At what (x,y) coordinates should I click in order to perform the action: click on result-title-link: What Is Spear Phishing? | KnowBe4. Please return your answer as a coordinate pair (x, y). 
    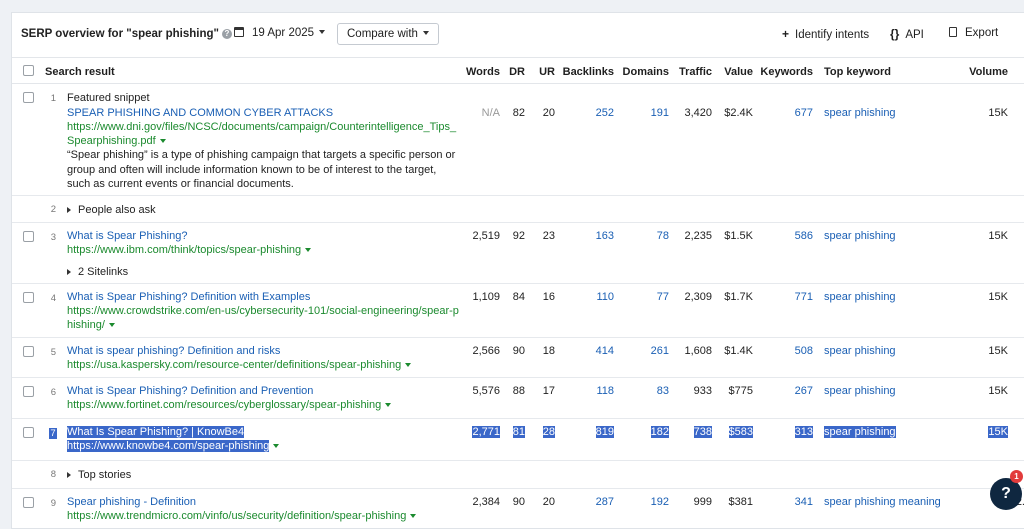
    Looking at the image, I should click on (156, 432).